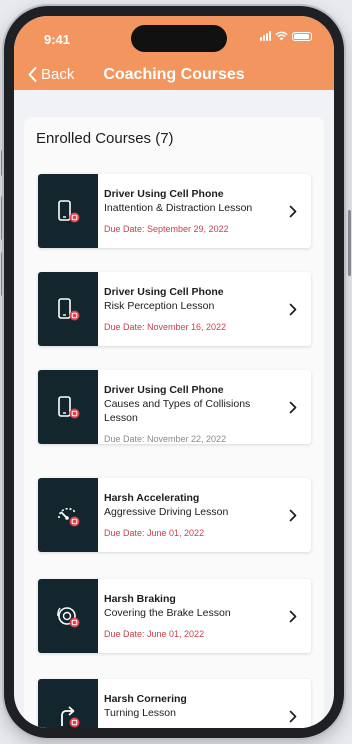 The width and height of the screenshot is (352, 744). I want to click on brake-icon, so click(68, 617).